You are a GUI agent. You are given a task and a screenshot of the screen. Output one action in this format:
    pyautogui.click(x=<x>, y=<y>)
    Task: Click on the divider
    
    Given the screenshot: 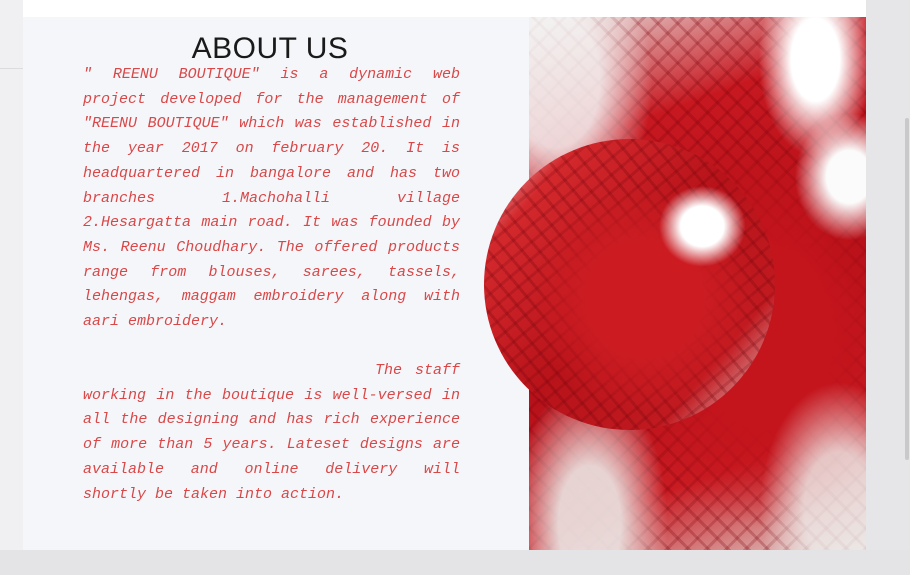 What is the action you would take?
    pyautogui.click(x=11, y=68)
    